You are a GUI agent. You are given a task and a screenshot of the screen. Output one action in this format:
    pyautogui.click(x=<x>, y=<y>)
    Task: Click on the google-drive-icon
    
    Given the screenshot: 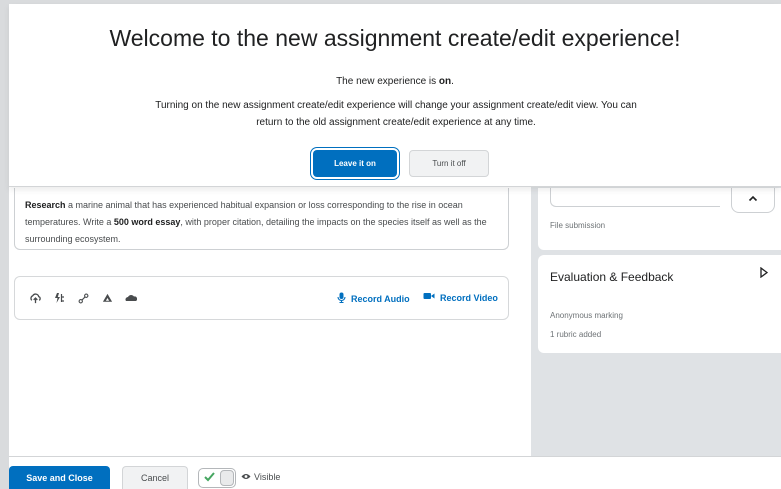 What is the action you would take?
    pyautogui.click(x=107, y=300)
    